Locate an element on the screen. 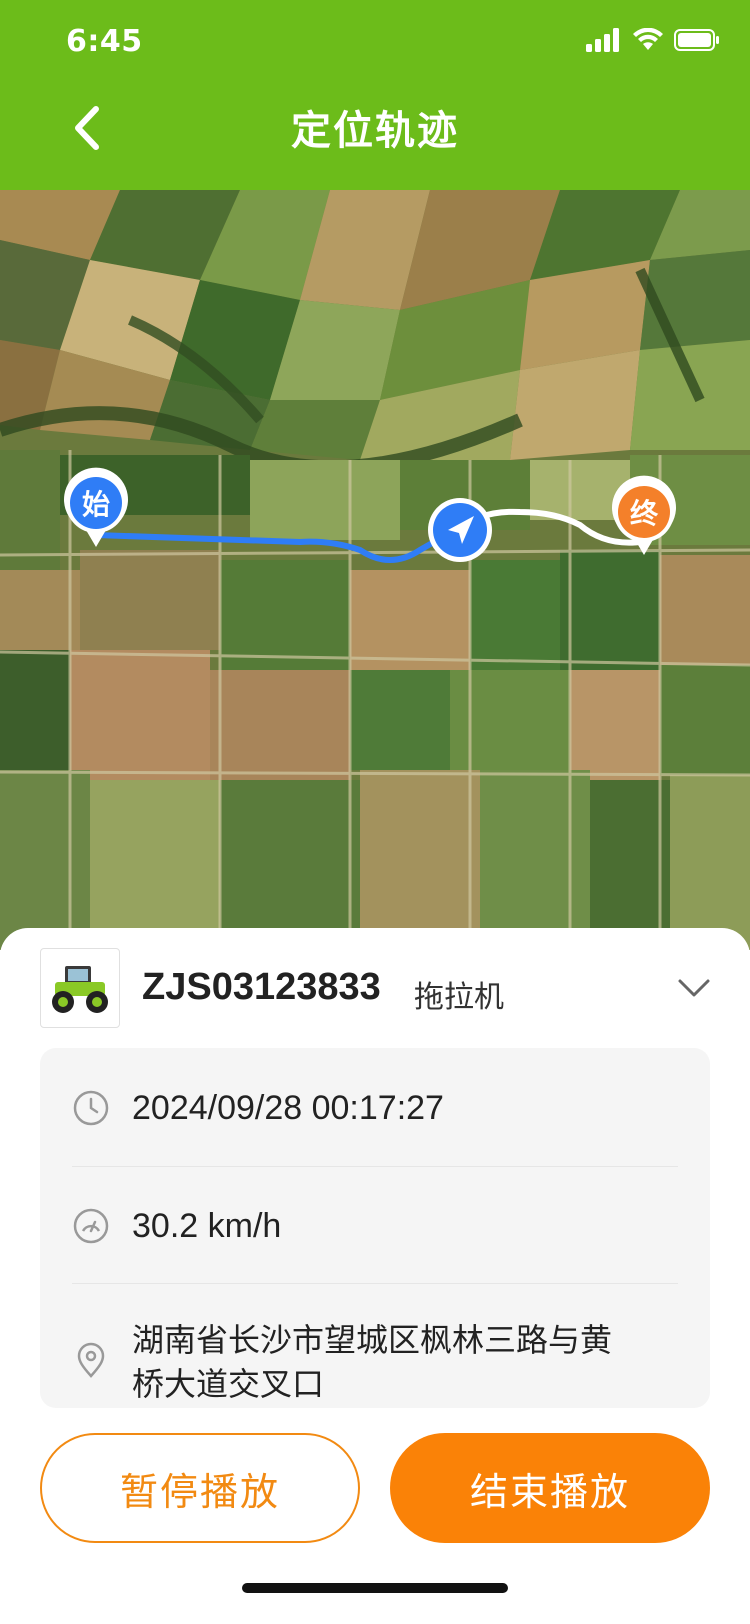  battery-icon is located at coordinates (696, 40).